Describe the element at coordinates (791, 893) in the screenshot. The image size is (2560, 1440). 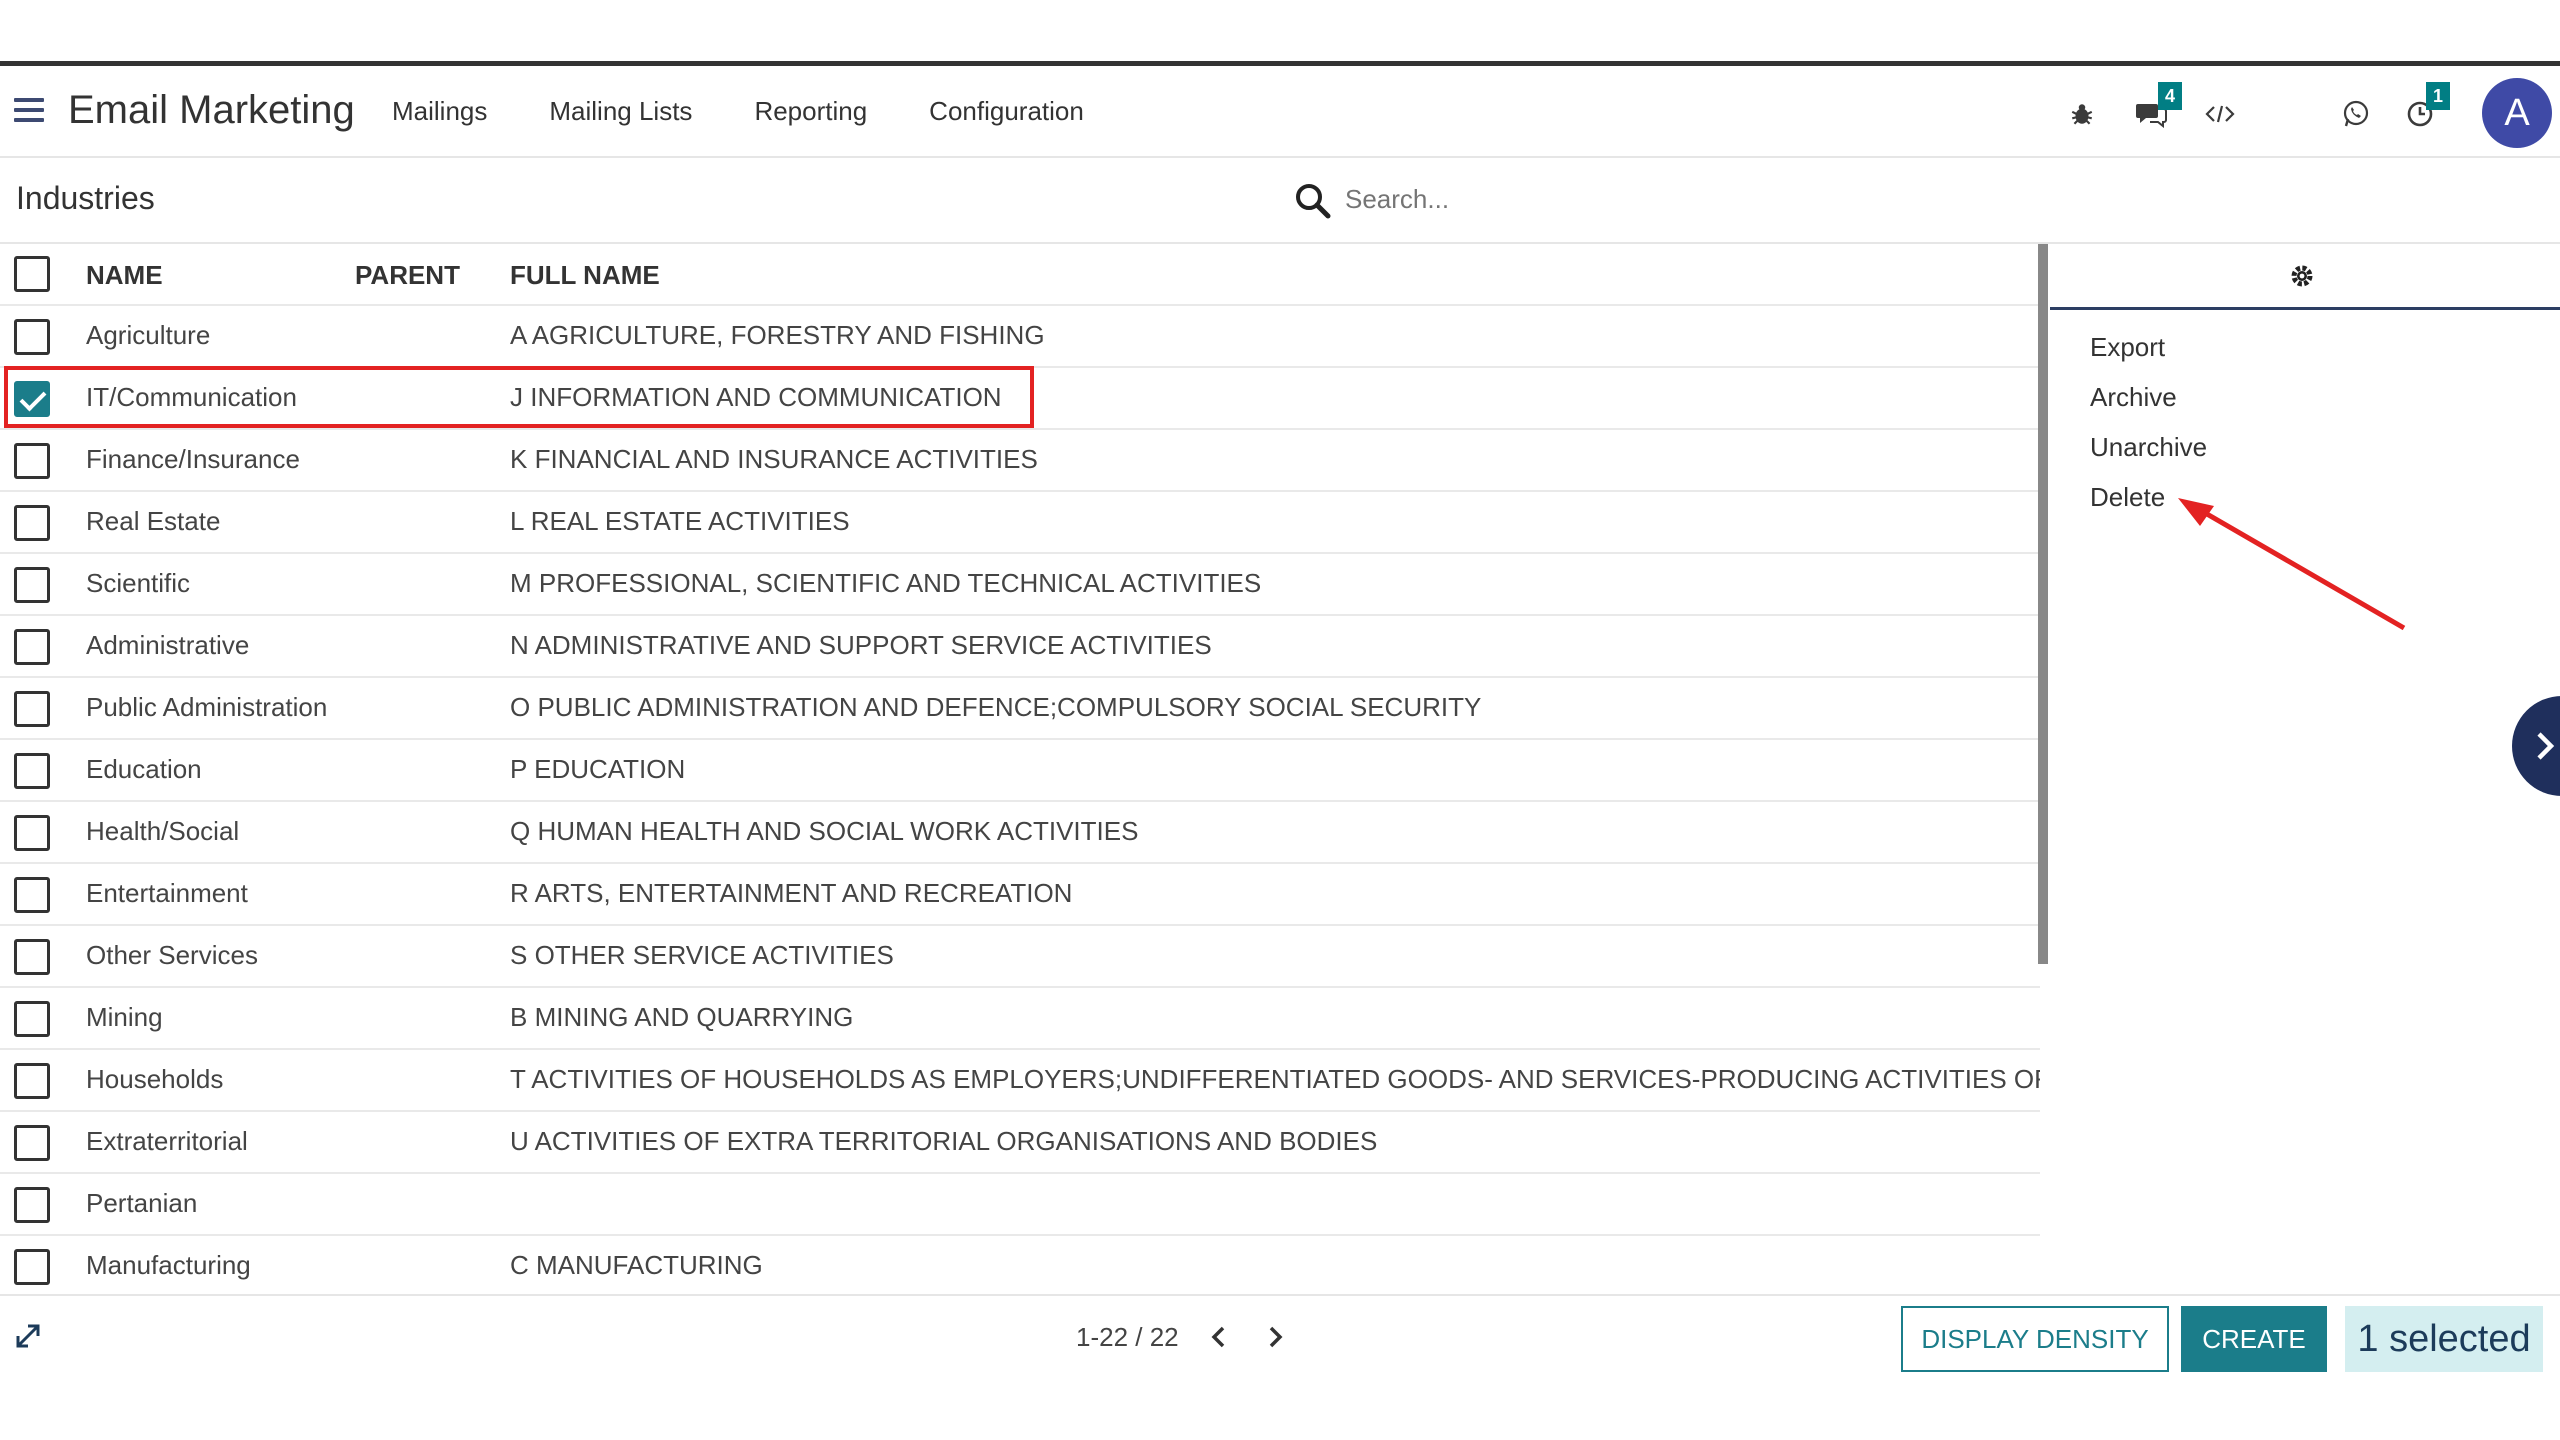
I see `cell-full-name: R ARTS, ENTERTAINMENT AND RECREATION` at that location.